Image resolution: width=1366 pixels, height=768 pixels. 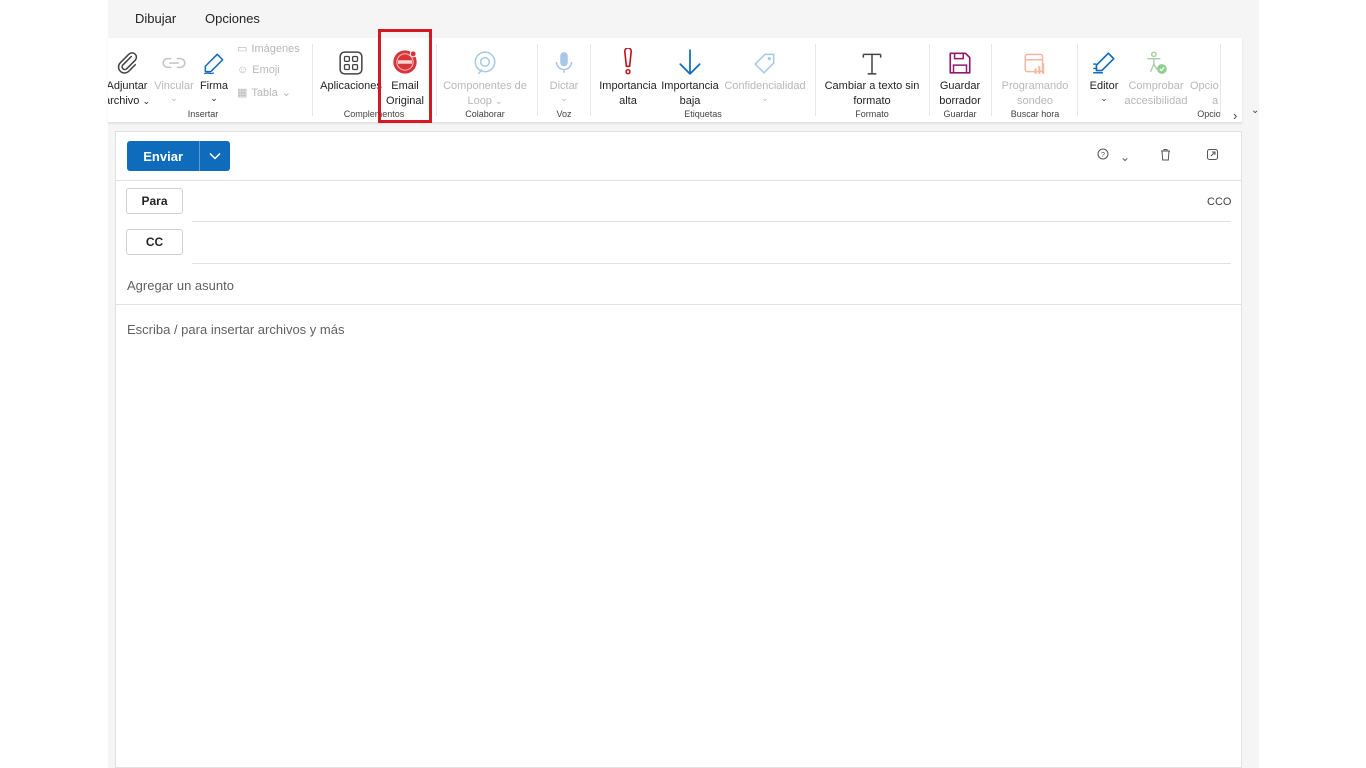 I want to click on table-button: ▦ Tabla ⌄, so click(x=264, y=93).